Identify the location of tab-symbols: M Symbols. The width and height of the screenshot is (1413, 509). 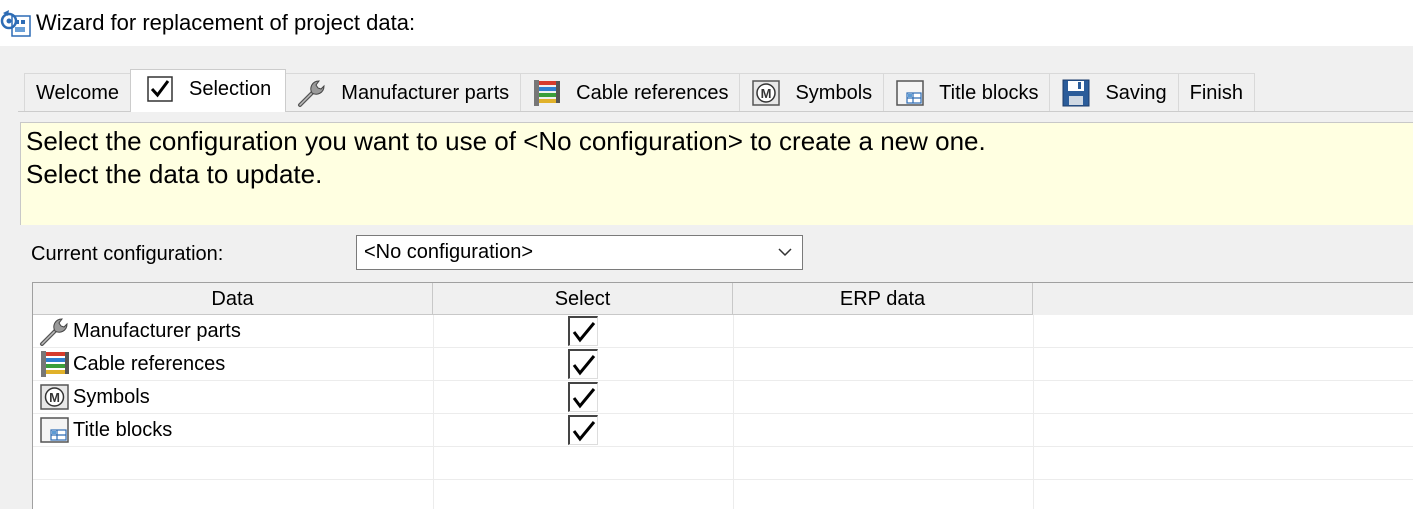
(812, 92).